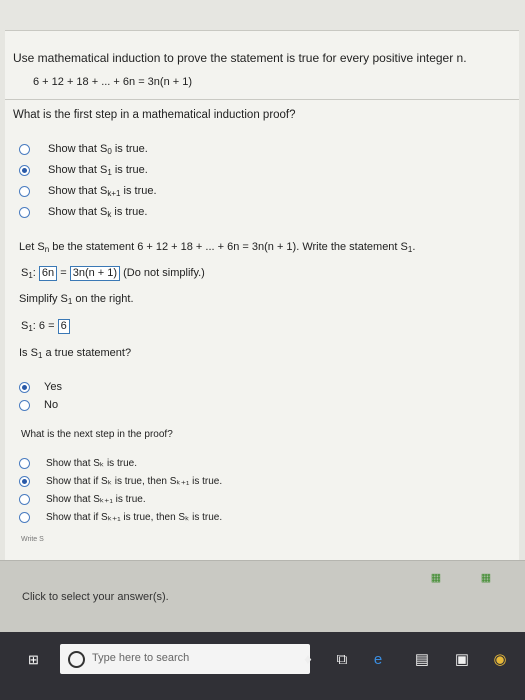 The width and height of the screenshot is (525, 700). Describe the element at coordinates (308, 660) in the screenshot. I see `microphone-icon: ♦` at that location.